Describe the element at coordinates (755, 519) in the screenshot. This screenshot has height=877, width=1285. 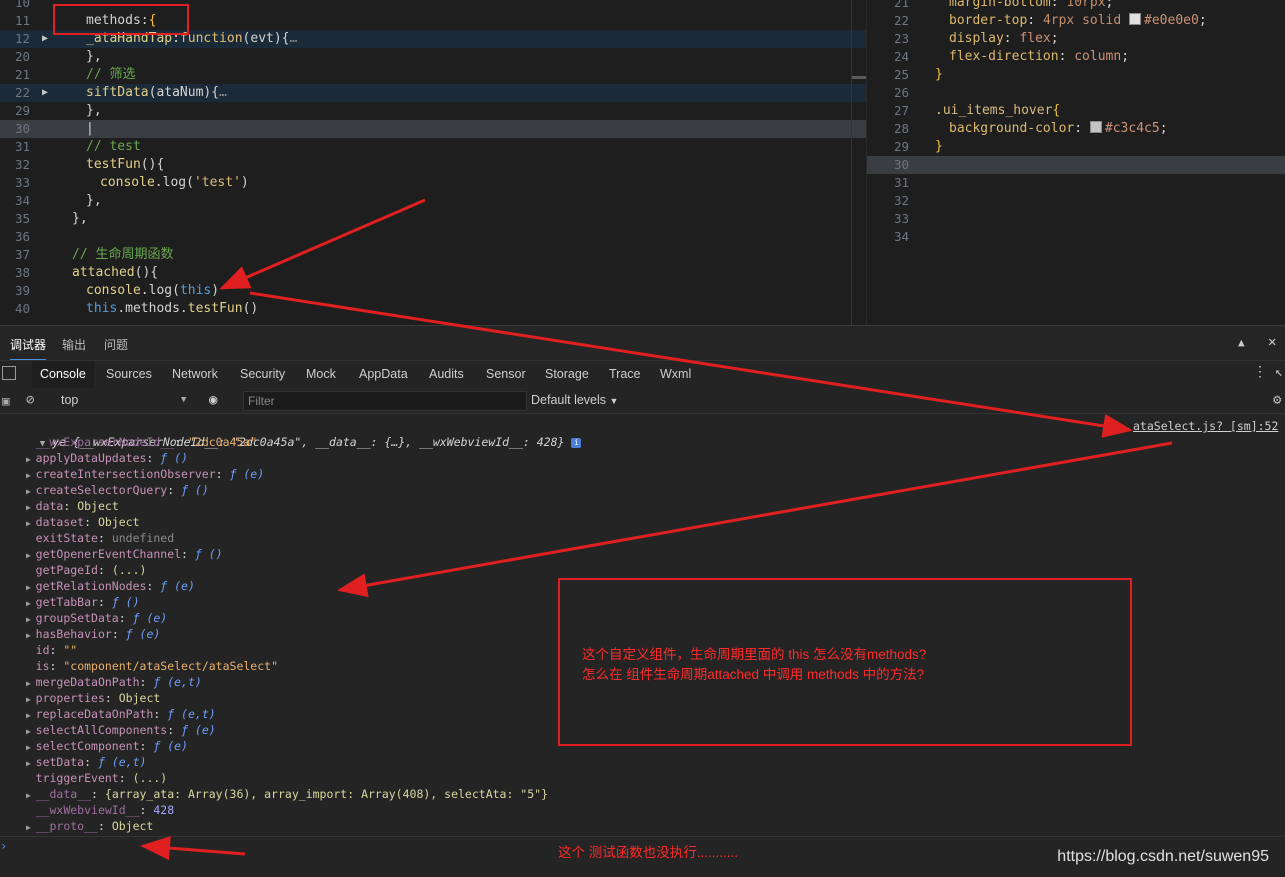
I see `arrow-to-object-props` at that location.